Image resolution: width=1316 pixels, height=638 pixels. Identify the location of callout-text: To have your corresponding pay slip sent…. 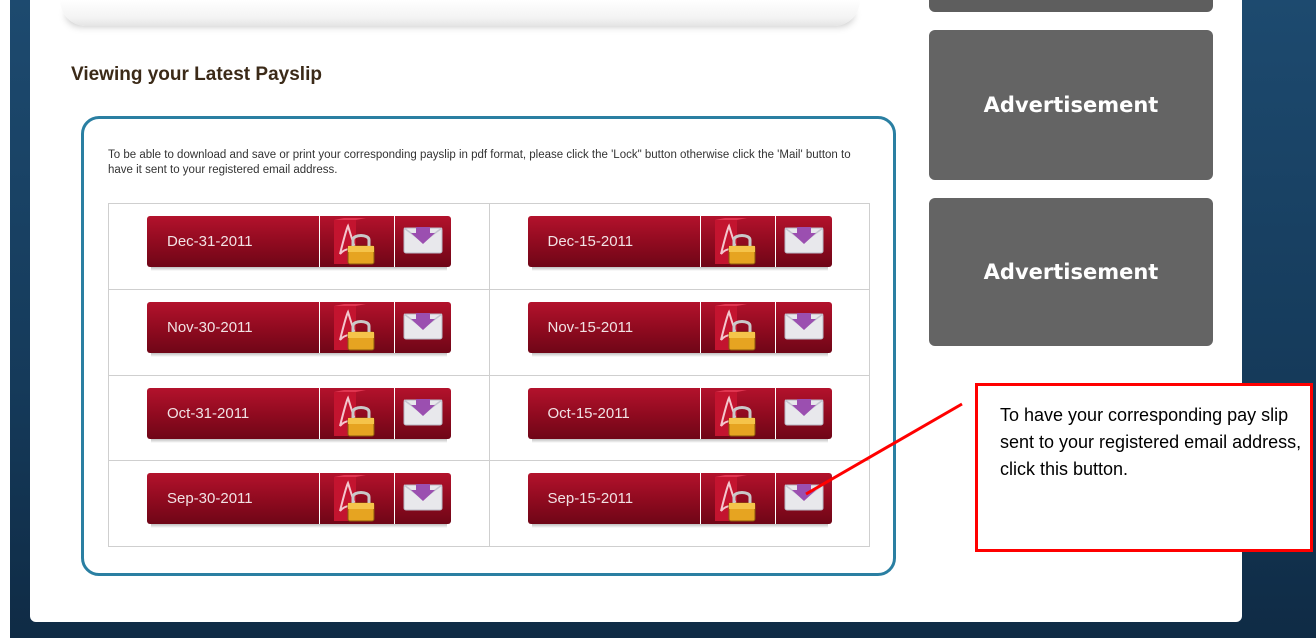
(1151, 442).